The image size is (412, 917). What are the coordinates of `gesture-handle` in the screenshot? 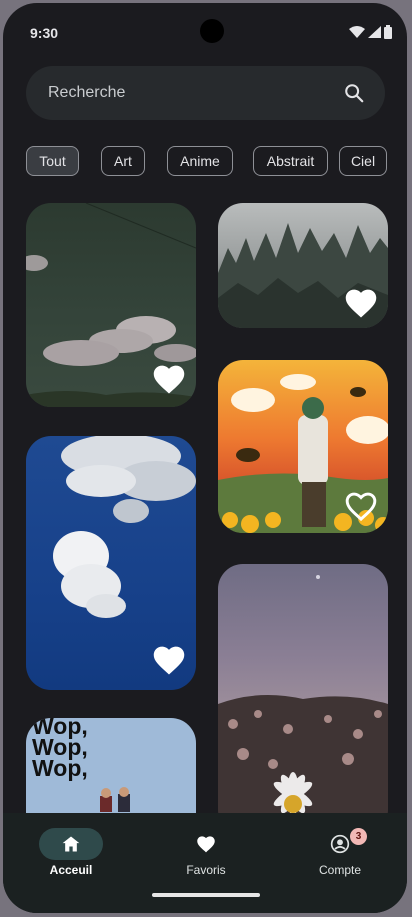 It's located at (206, 895).